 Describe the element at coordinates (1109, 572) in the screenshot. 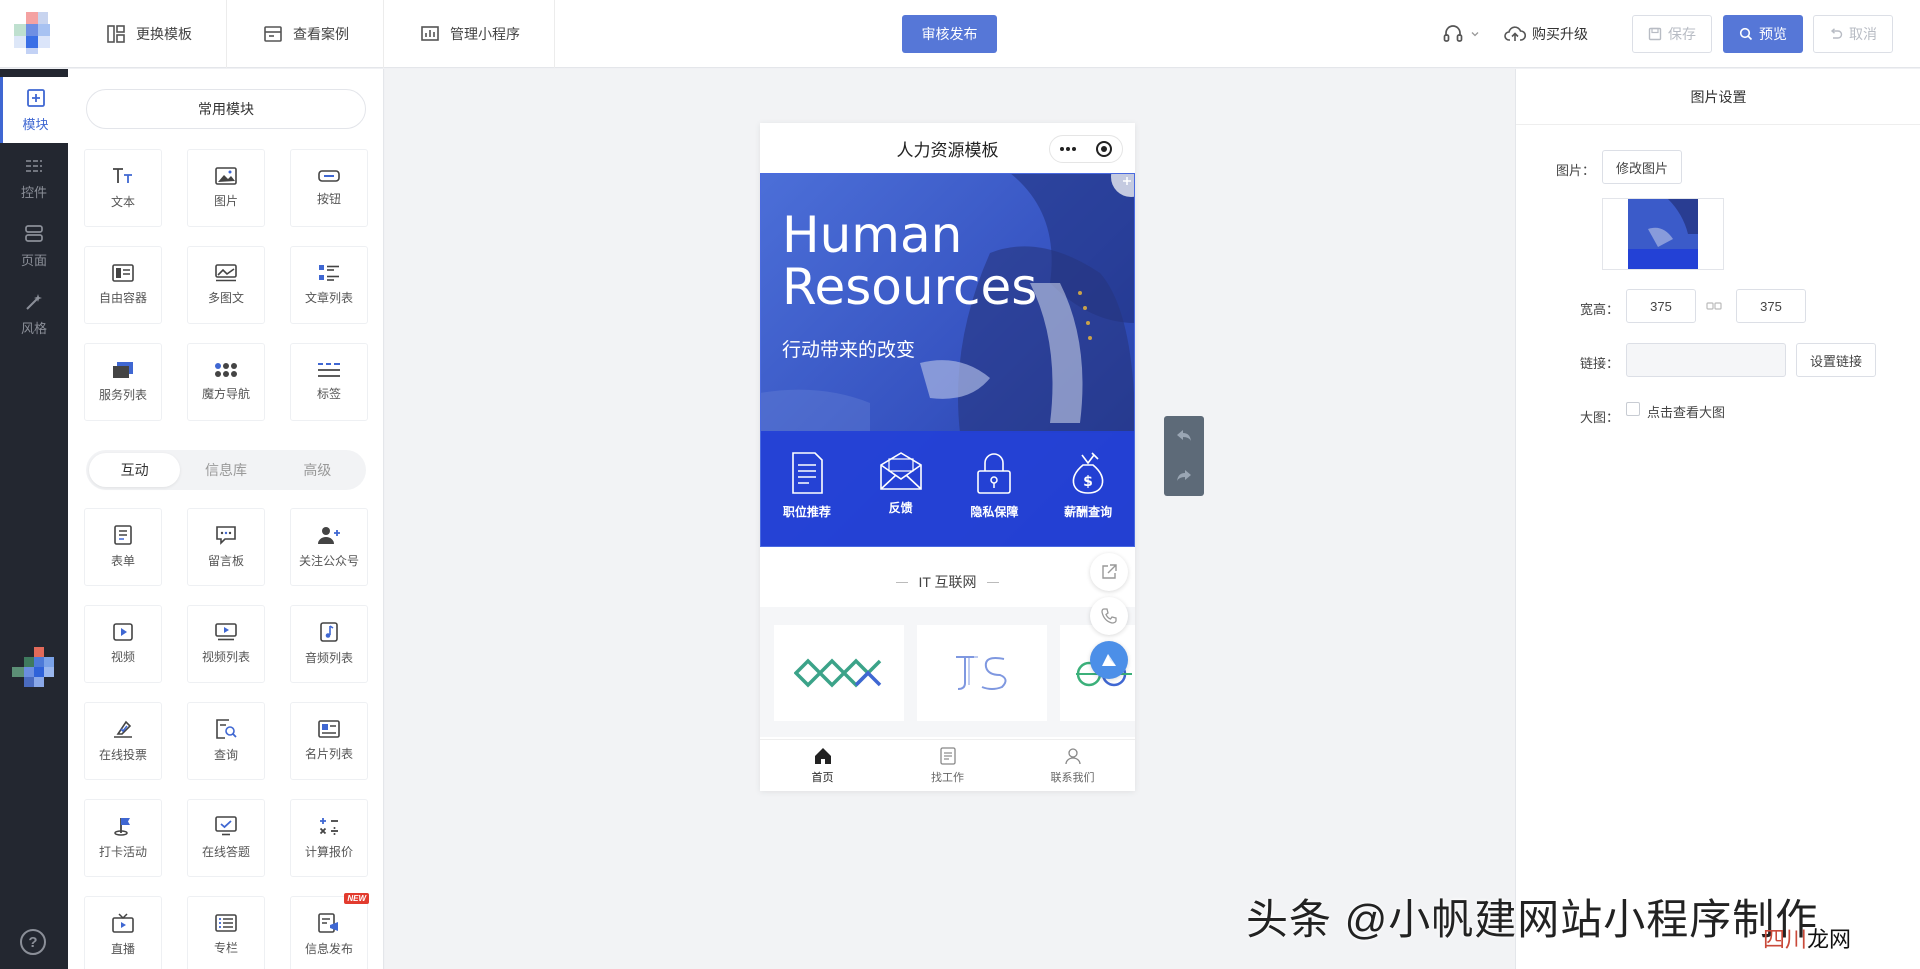

I see `share-button` at that location.